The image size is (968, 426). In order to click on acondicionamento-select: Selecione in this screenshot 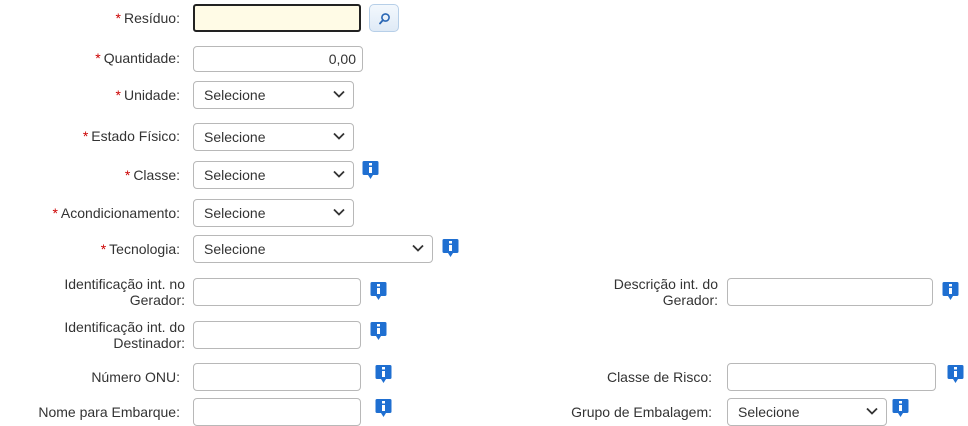, I will do `click(273, 213)`.